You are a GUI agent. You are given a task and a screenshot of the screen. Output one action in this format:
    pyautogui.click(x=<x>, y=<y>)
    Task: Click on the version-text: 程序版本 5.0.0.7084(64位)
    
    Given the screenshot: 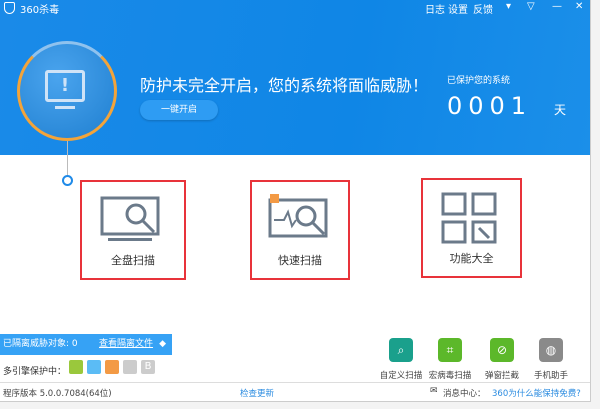 What is the action you would take?
    pyautogui.click(x=57, y=394)
    